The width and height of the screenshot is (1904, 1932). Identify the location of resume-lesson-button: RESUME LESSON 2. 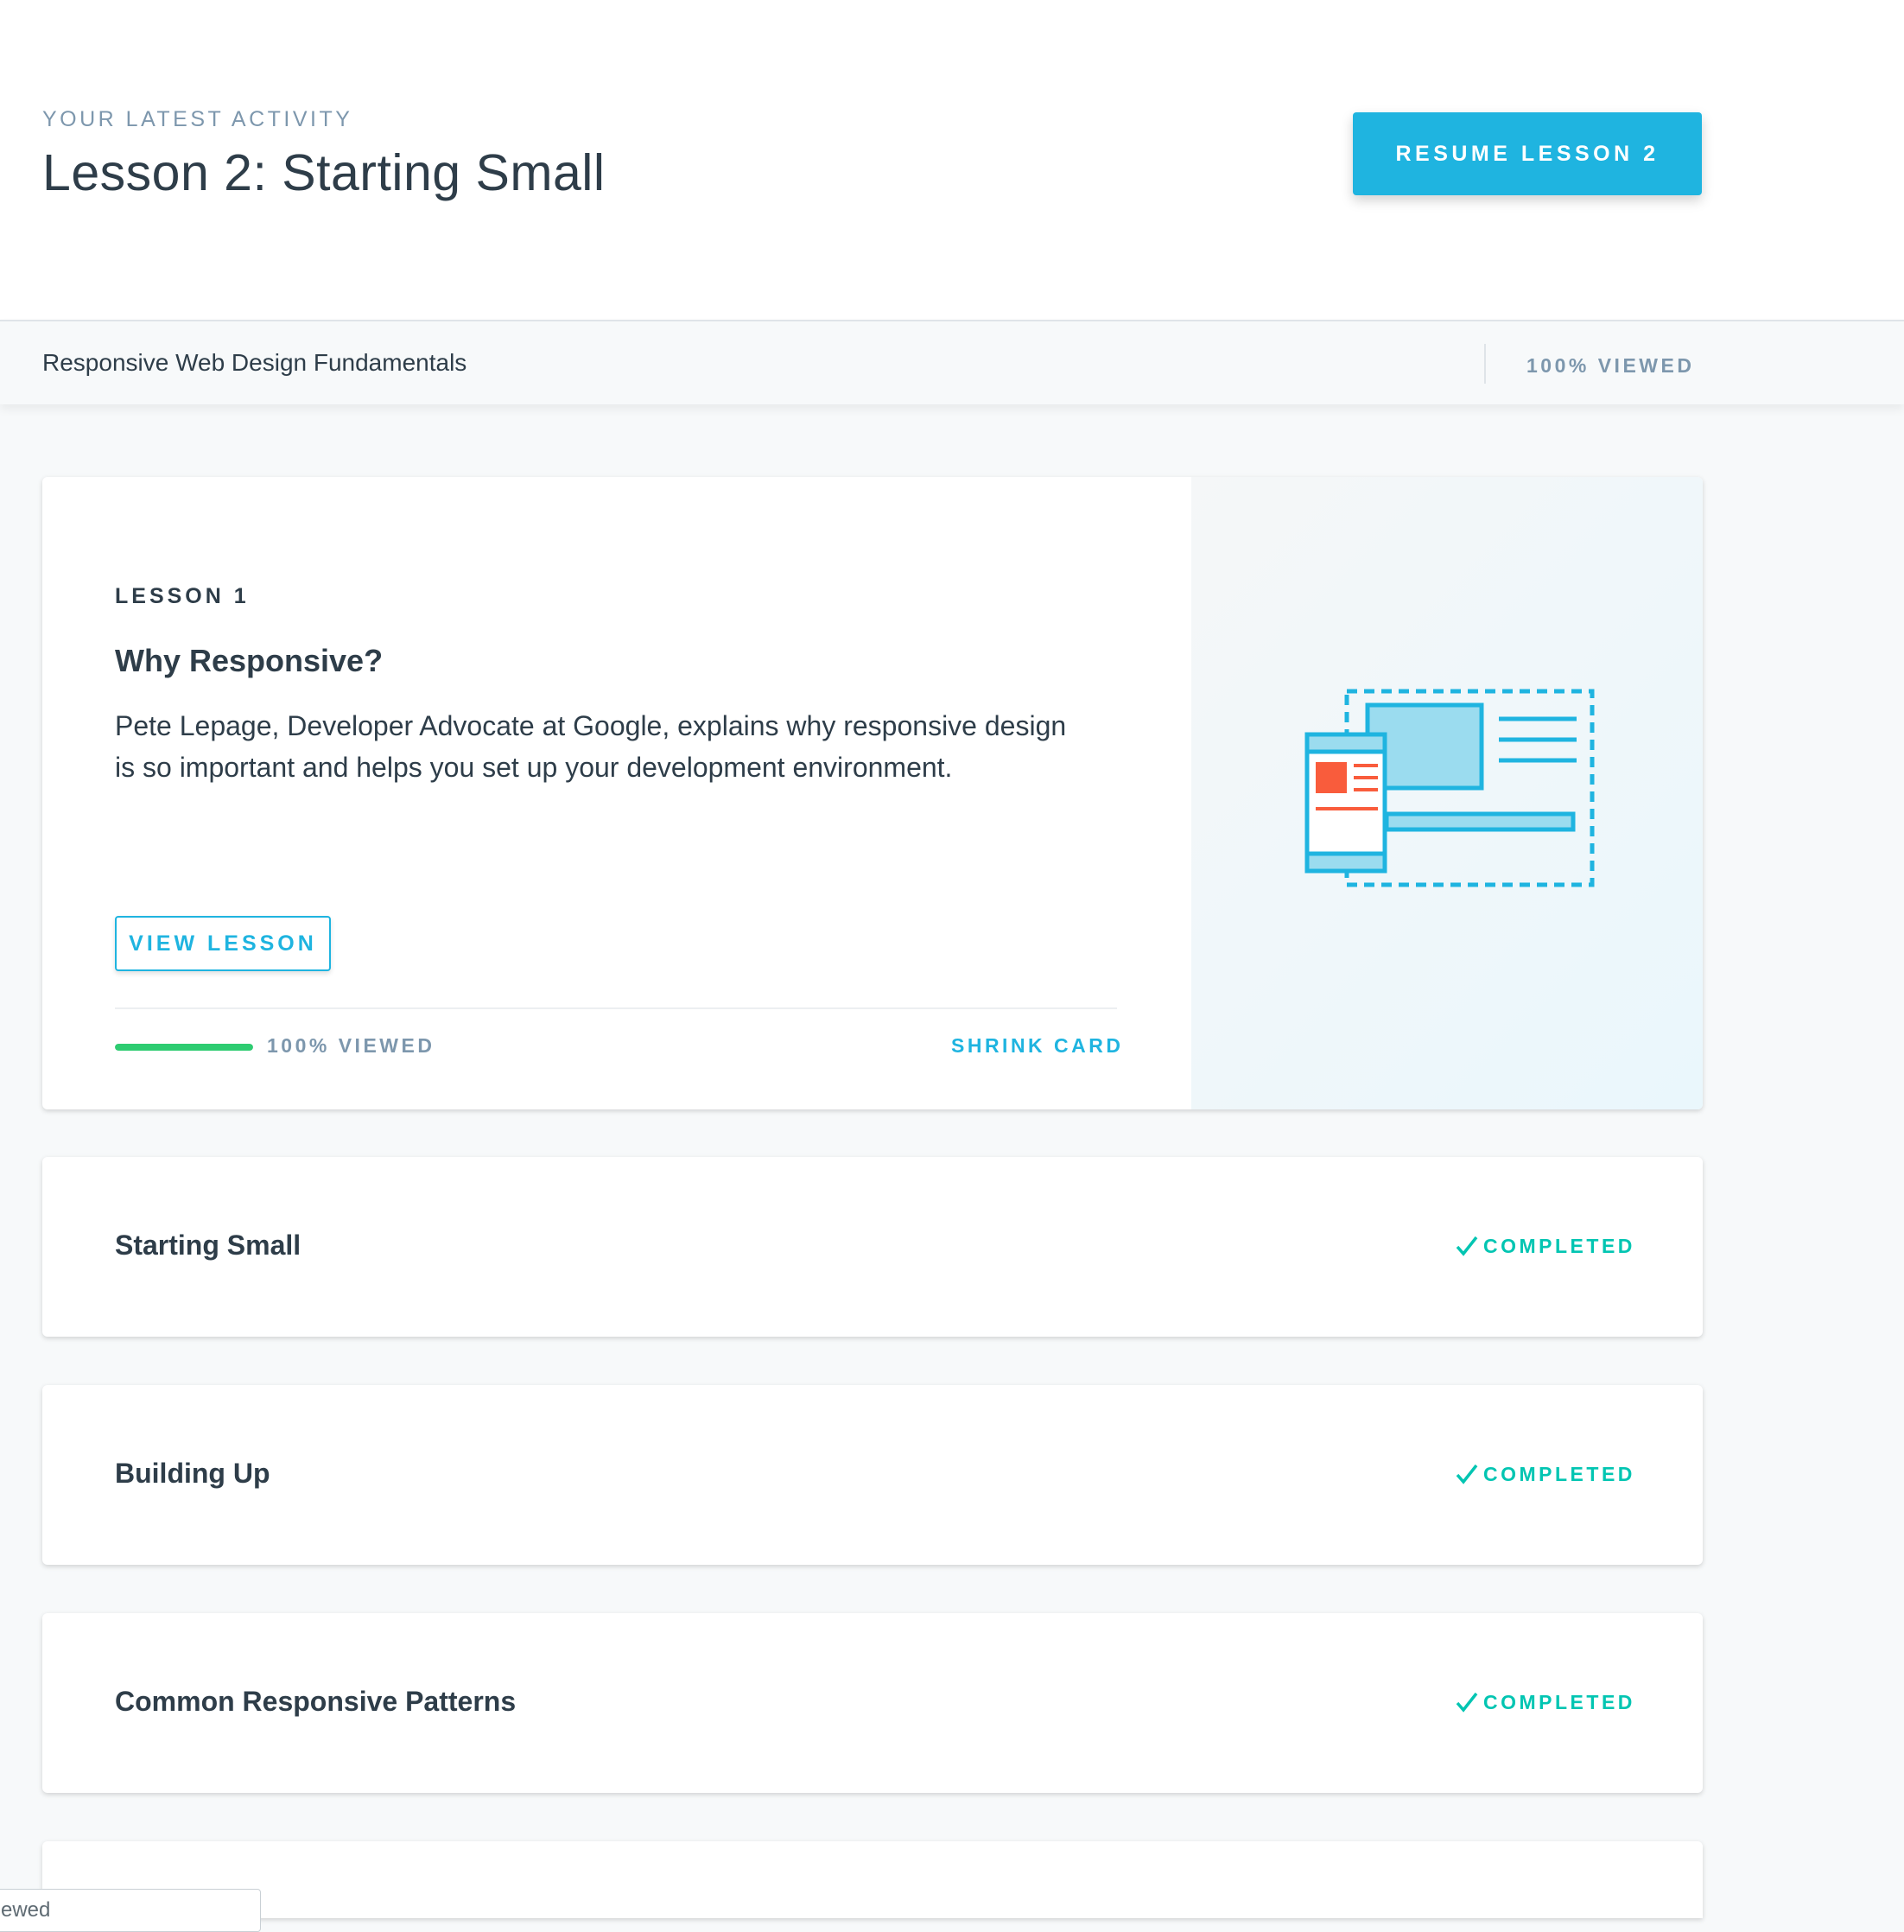
(1527, 153).